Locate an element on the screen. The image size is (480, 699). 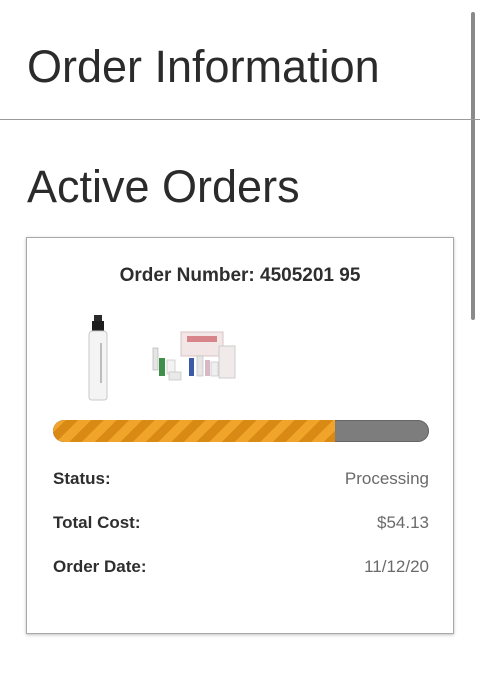
order-progress-bar is located at coordinates (241, 431).